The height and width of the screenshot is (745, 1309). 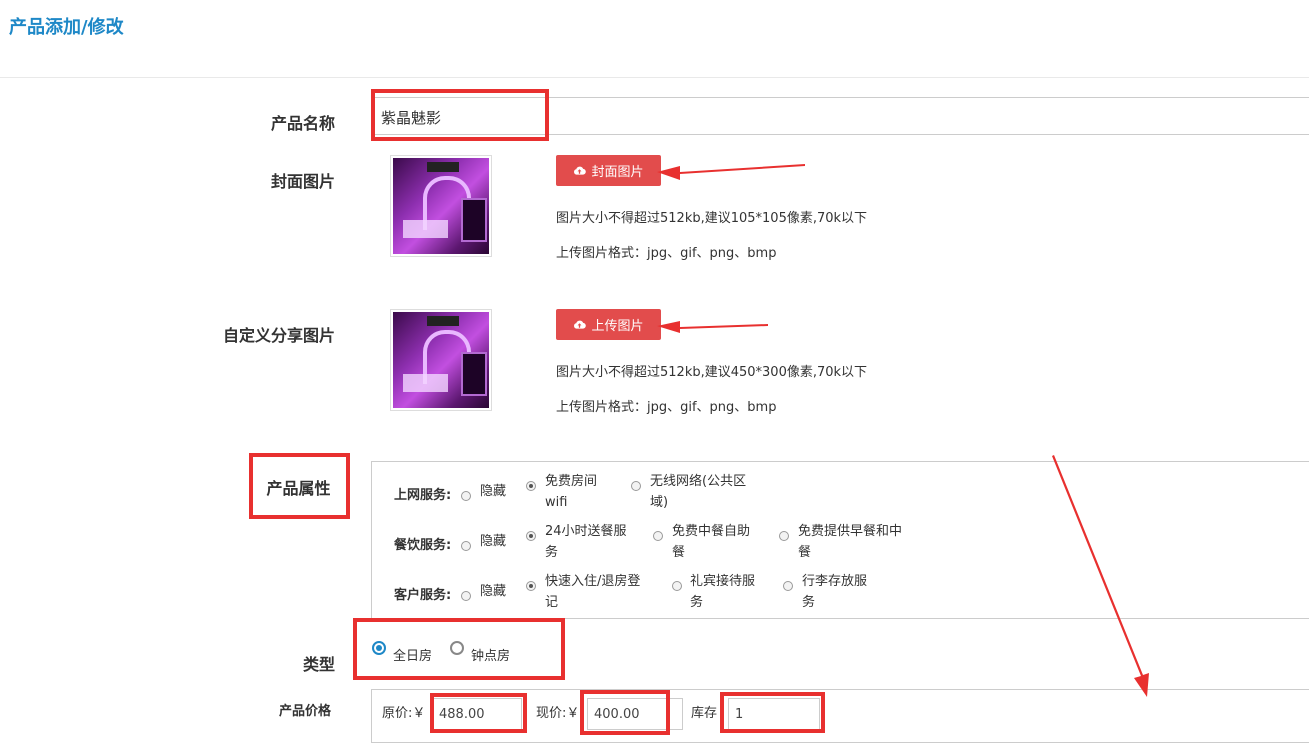 I want to click on internet-hide-radio, so click(x=466, y=495).